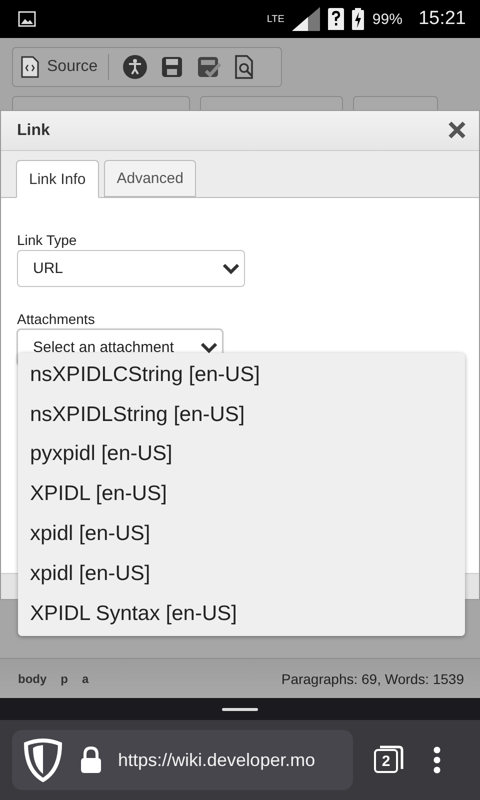 This screenshot has height=800, width=480. I want to click on dialog-title: Link, so click(33, 131).